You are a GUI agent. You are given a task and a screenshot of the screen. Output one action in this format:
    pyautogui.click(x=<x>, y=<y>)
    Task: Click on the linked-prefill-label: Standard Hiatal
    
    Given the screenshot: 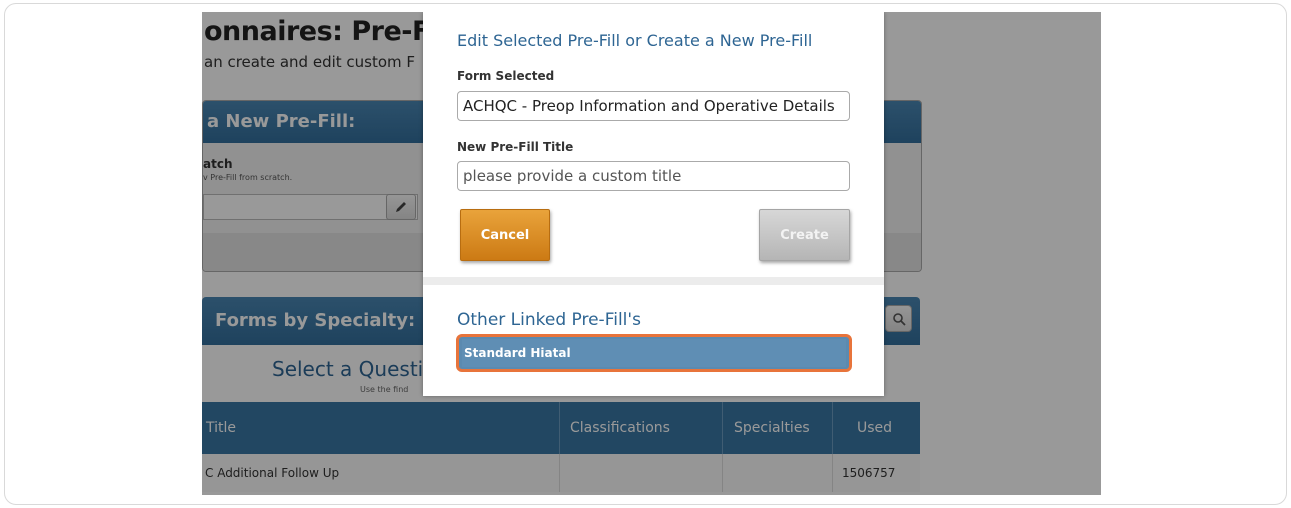 What is the action you would take?
    pyautogui.click(x=654, y=353)
    